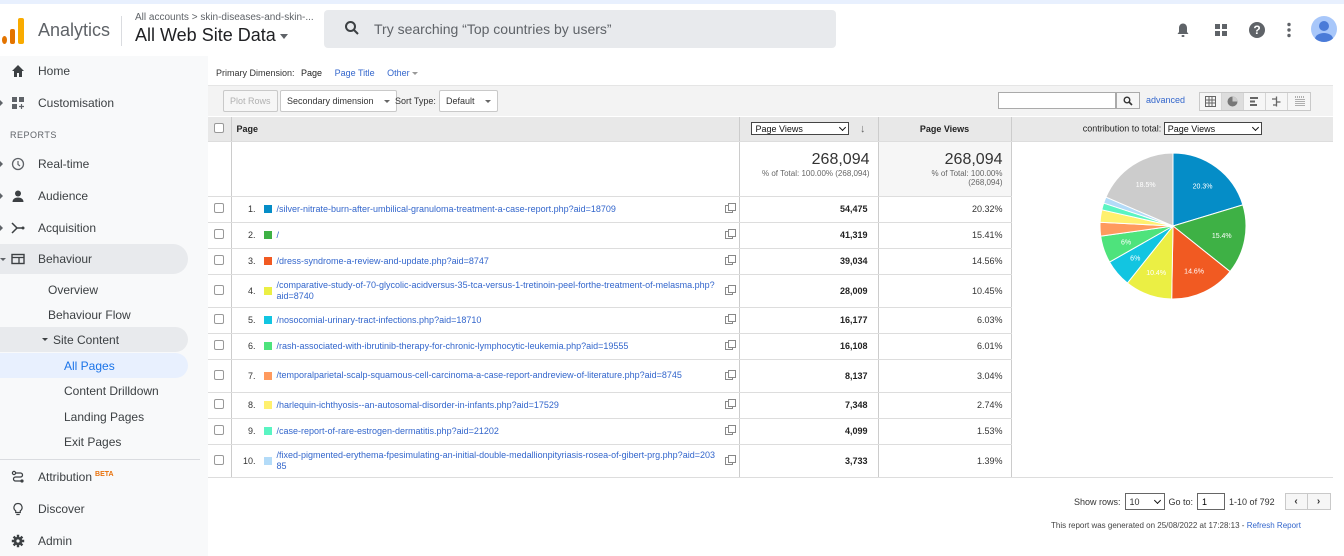 The width and height of the screenshot is (1344, 556). What do you see at coordinates (94, 416) in the screenshot?
I see `sidebar-item-landing-pages: Landing Pages` at bounding box center [94, 416].